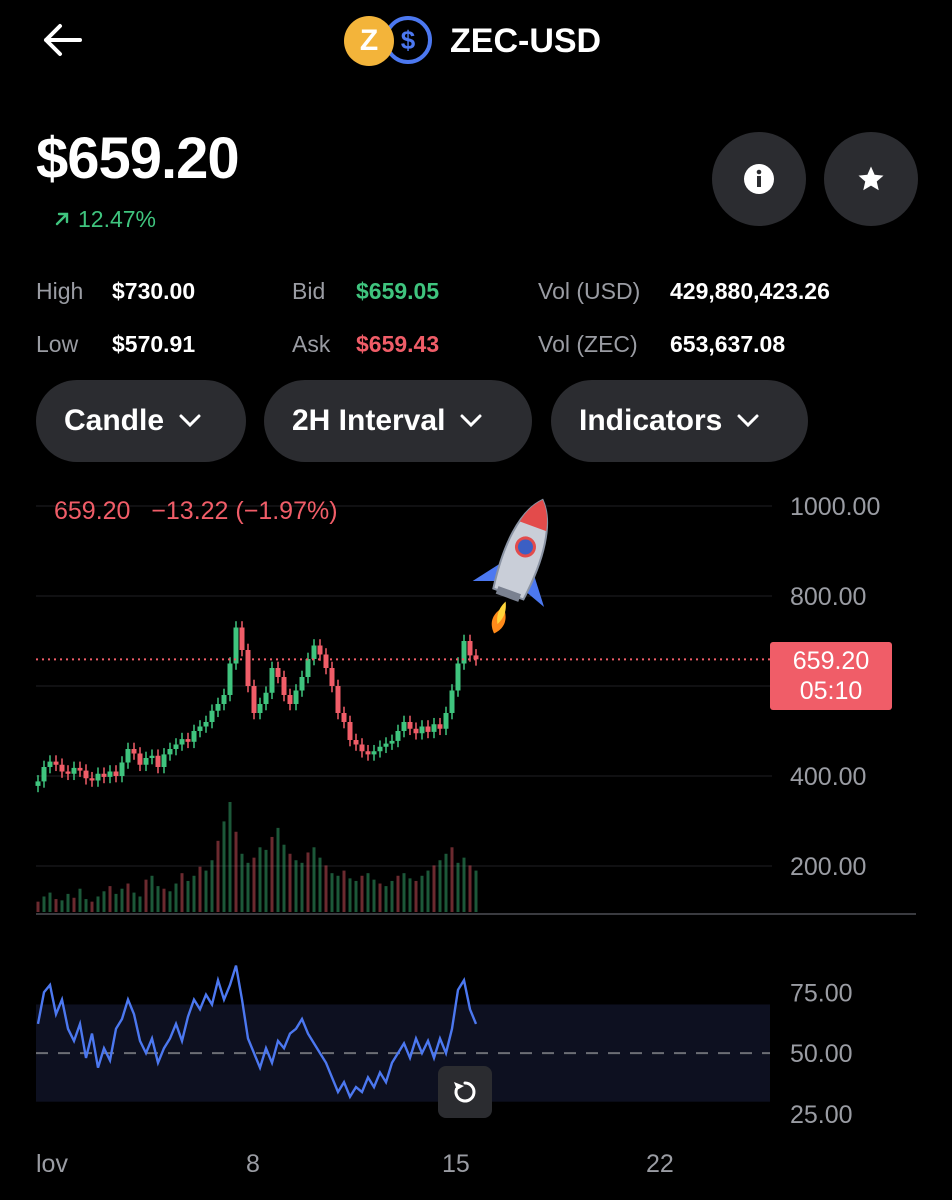  Describe the element at coordinates (369, 40) in the screenshot. I see `base-coin-glyph: Z` at that location.